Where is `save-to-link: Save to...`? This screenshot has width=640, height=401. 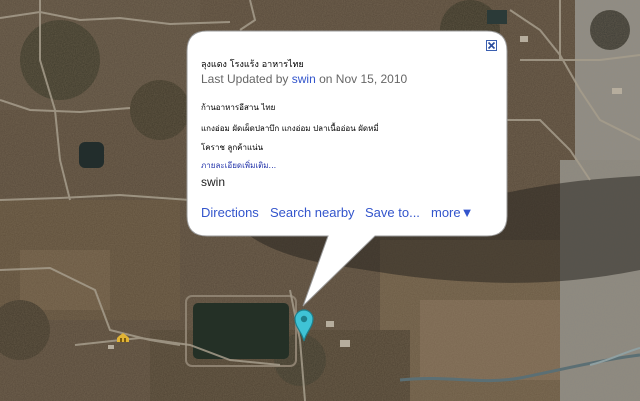
save-to-link: Save to... is located at coordinates (392, 212).